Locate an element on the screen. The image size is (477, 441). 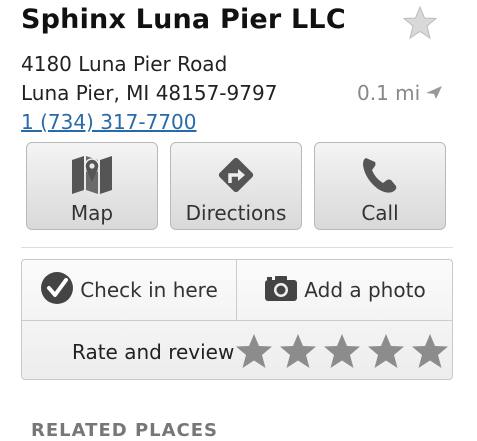
directions-label: Directions is located at coordinates (236, 213).